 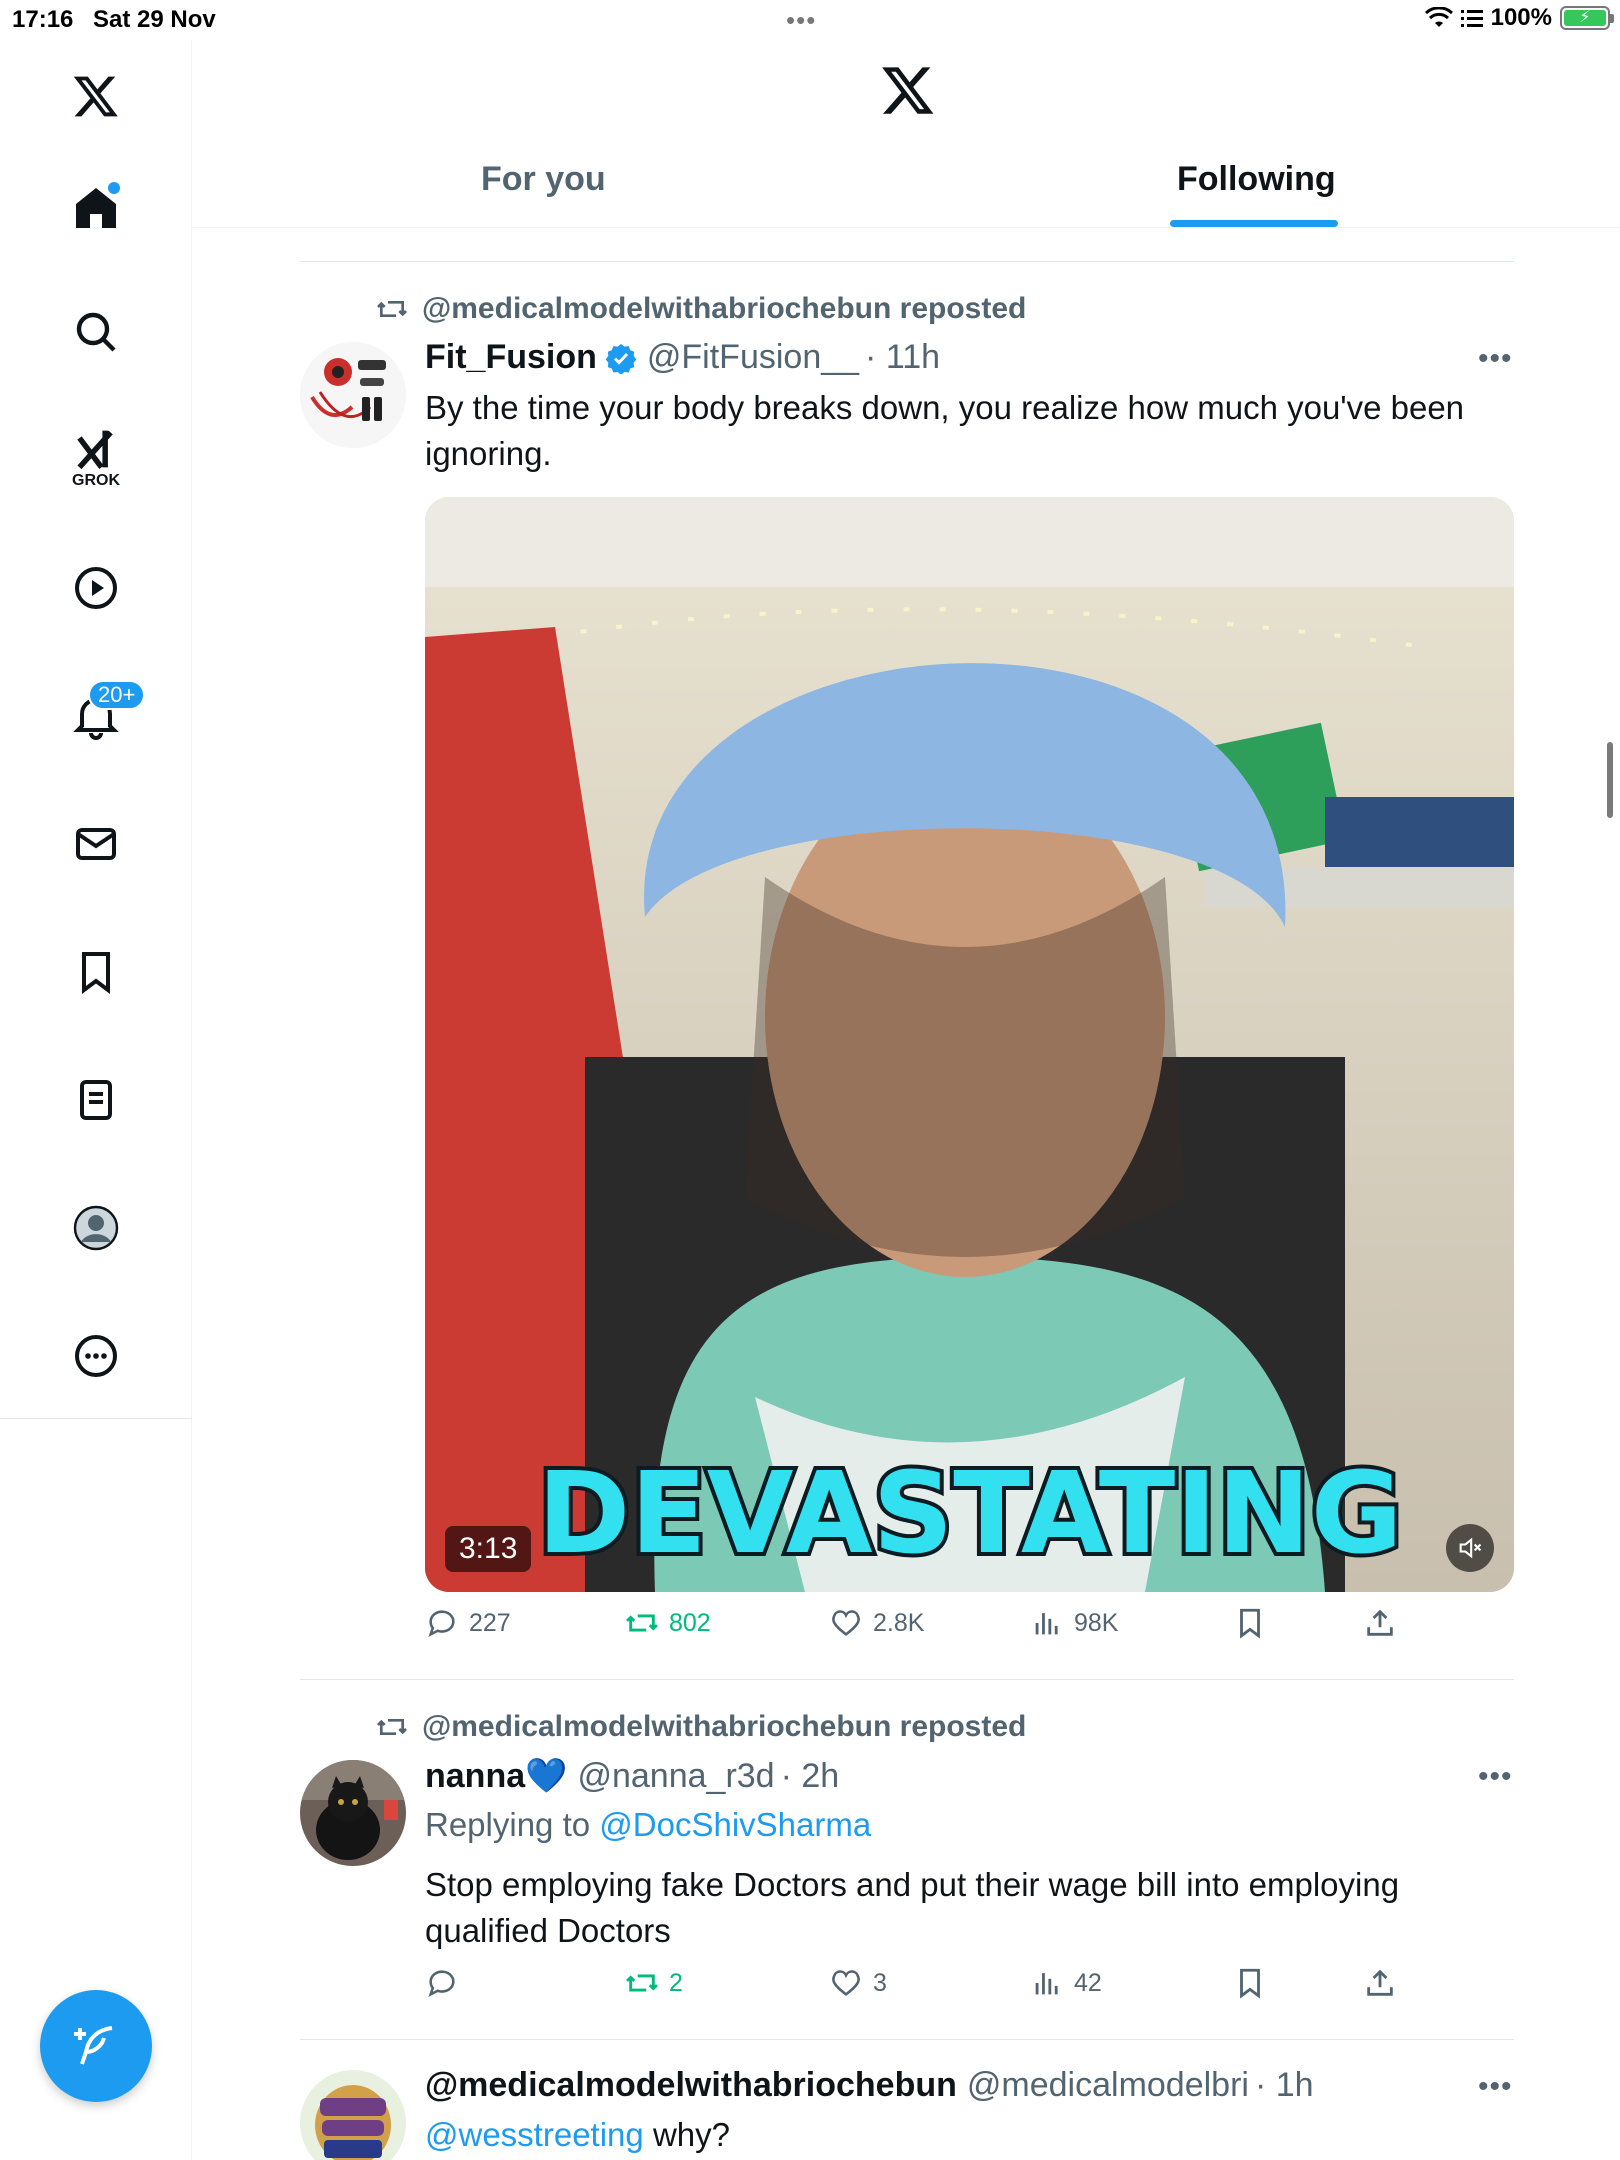 I want to click on views-button: 42, so click(x=1066, y=1983).